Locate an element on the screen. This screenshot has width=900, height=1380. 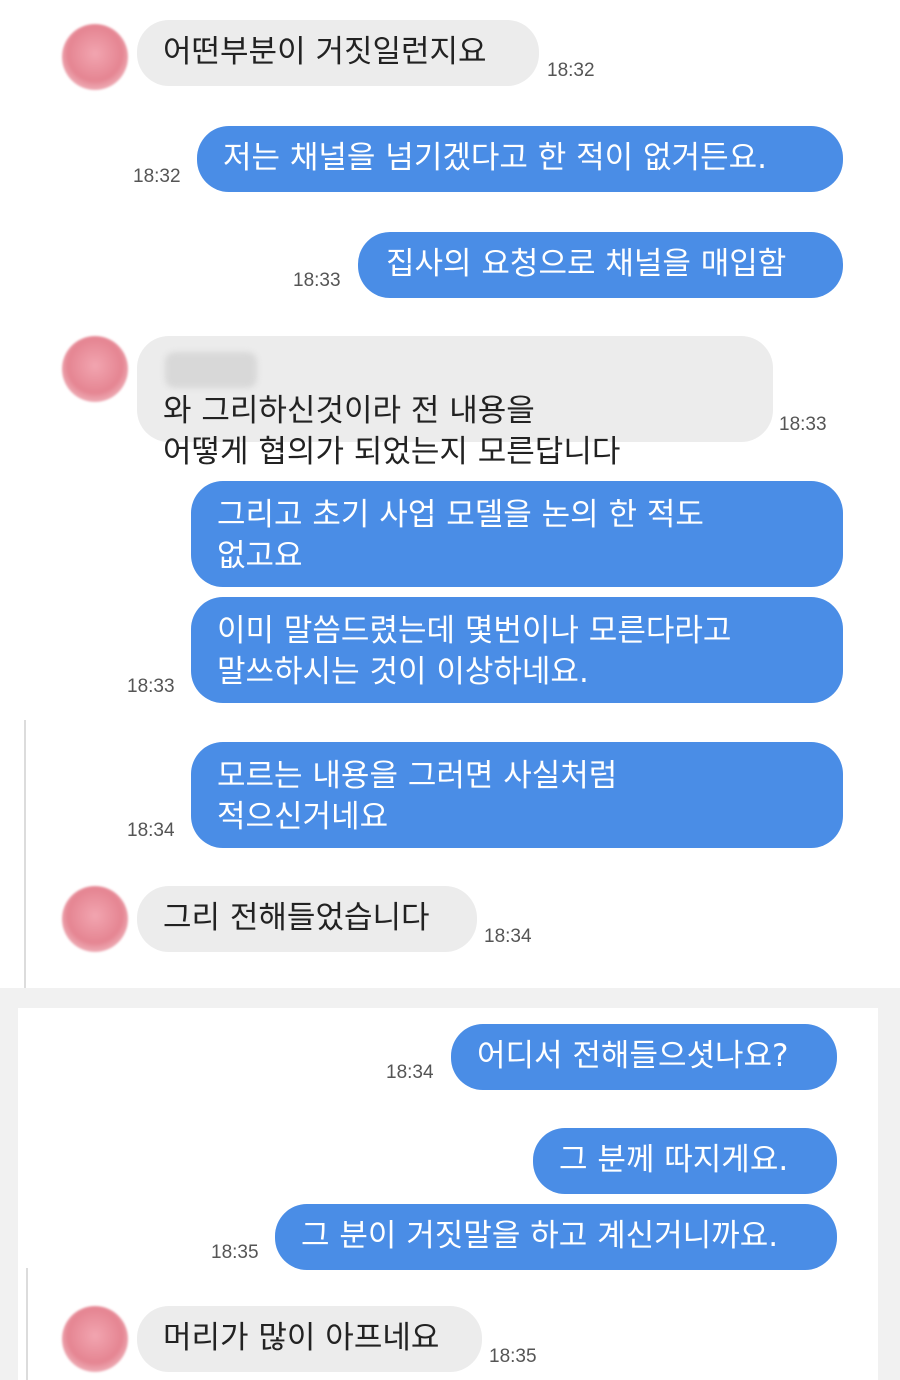
message-incoming-1: 어떤부분이 거짓일런지요 is located at coordinates (338, 53).